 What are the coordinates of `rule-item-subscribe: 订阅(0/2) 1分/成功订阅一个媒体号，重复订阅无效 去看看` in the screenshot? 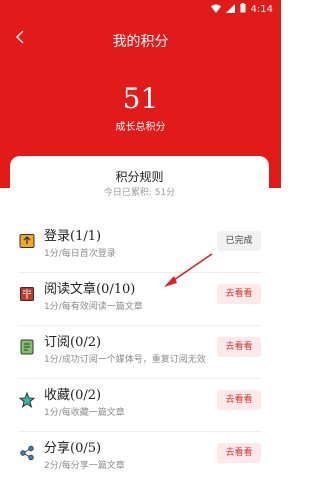 It's located at (139, 352).